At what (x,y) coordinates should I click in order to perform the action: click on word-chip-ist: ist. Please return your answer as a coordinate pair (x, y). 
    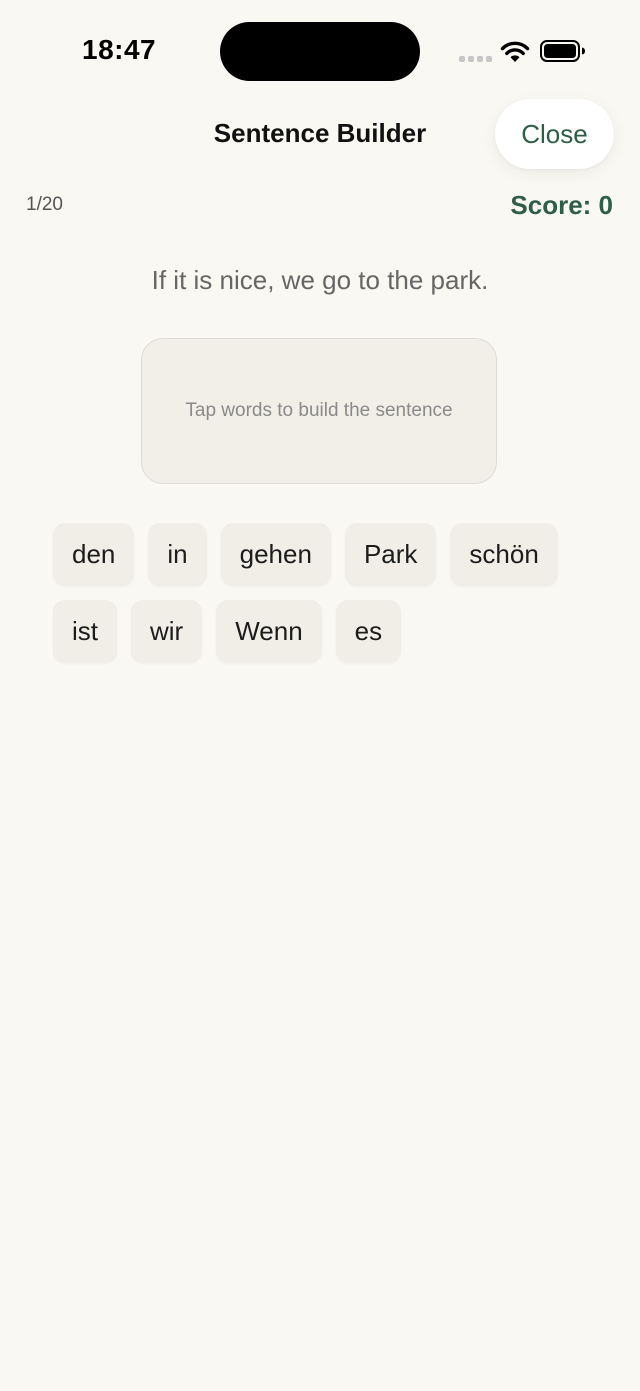
    Looking at the image, I should click on (85, 631).